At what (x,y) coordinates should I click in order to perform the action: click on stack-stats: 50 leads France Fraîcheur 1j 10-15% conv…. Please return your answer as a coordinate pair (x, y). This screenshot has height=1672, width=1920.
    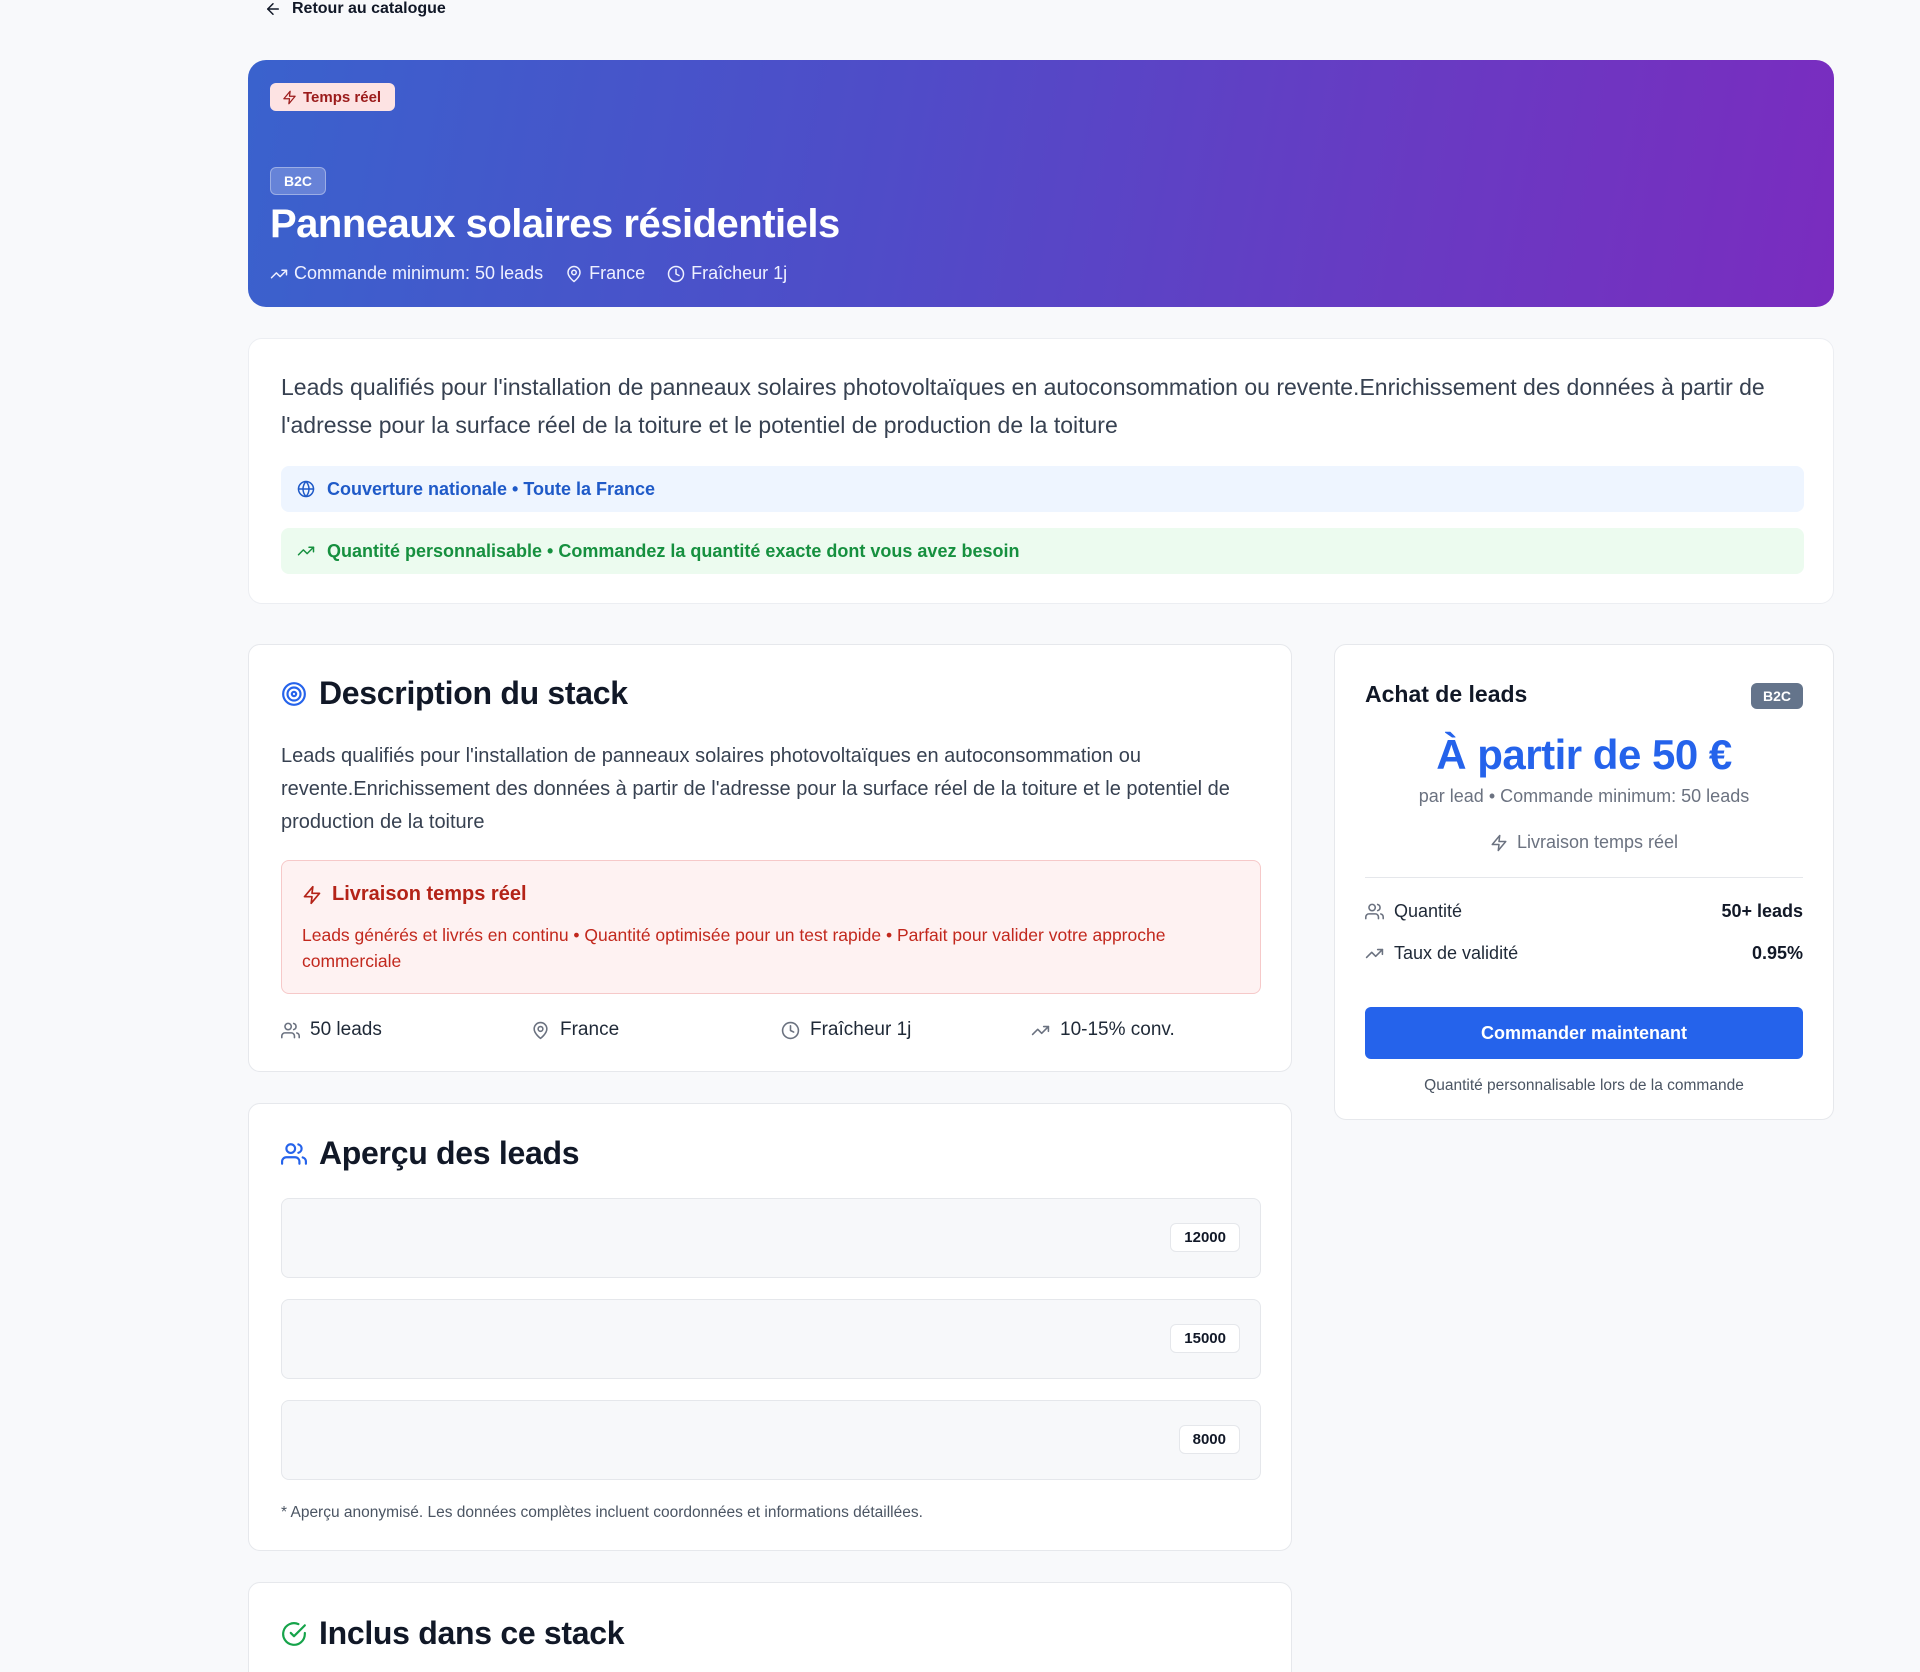
    Looking at the image, I should click on (781, 1030).